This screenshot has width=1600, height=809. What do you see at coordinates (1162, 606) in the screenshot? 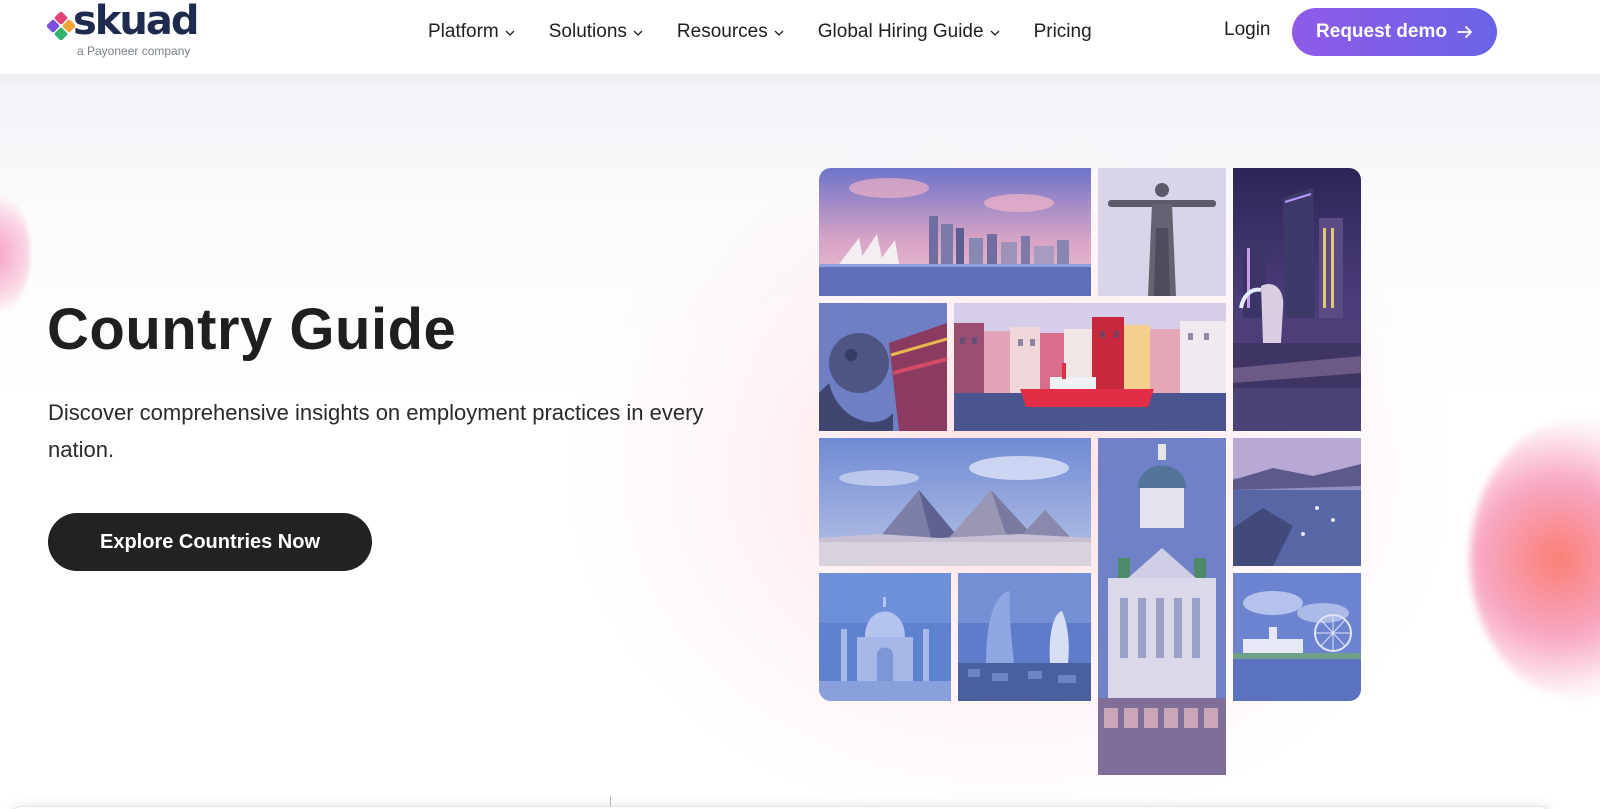
I see `helsinki-cathedral-image` at bounding box center [1162, 606].